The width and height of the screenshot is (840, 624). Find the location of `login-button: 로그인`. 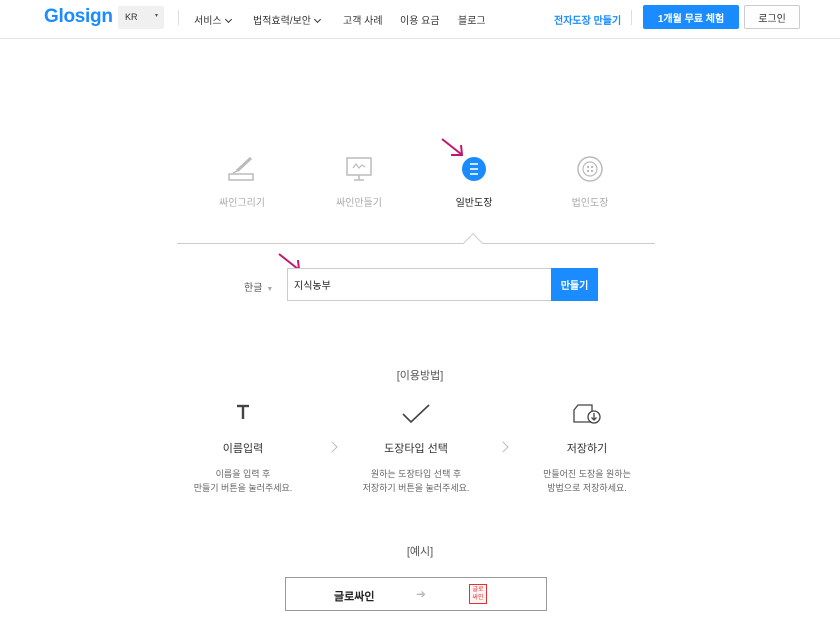

login-button: 로그인 is located at coordinates (772, 17).